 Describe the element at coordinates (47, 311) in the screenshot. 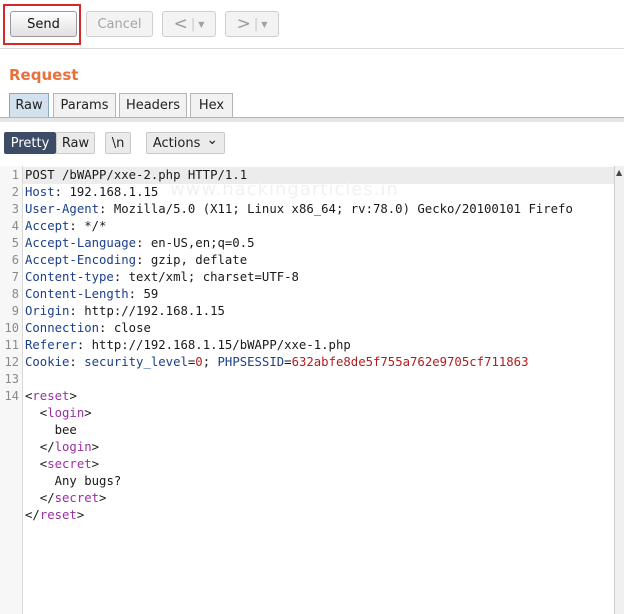

I see `header-name: Origin` at that location.